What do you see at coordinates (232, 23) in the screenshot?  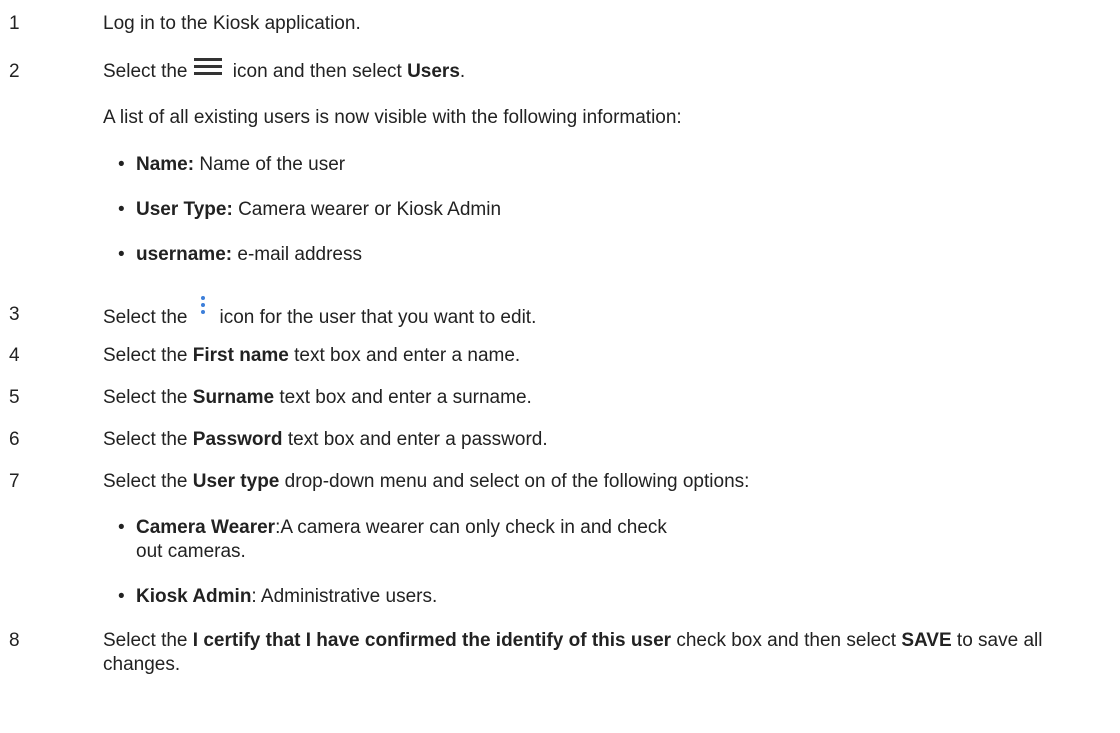 I see `step-text: Log in to the Kiosk application.` at bounding box center [232, 23].